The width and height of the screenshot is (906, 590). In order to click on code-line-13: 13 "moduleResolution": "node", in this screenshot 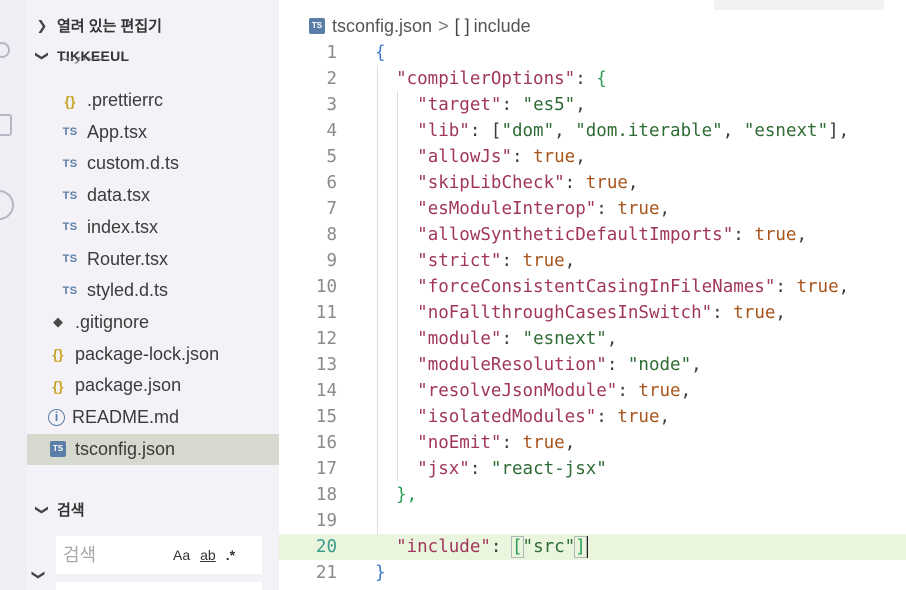, I will do `click(592, 365)`.